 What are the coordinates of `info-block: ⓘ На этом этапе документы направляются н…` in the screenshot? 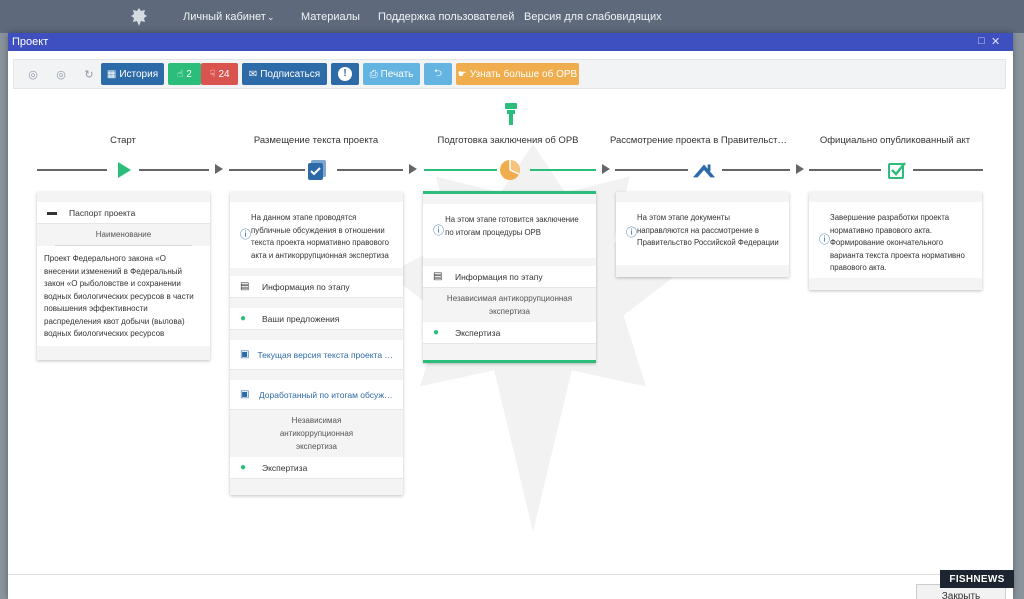 It's located at (702, 233).